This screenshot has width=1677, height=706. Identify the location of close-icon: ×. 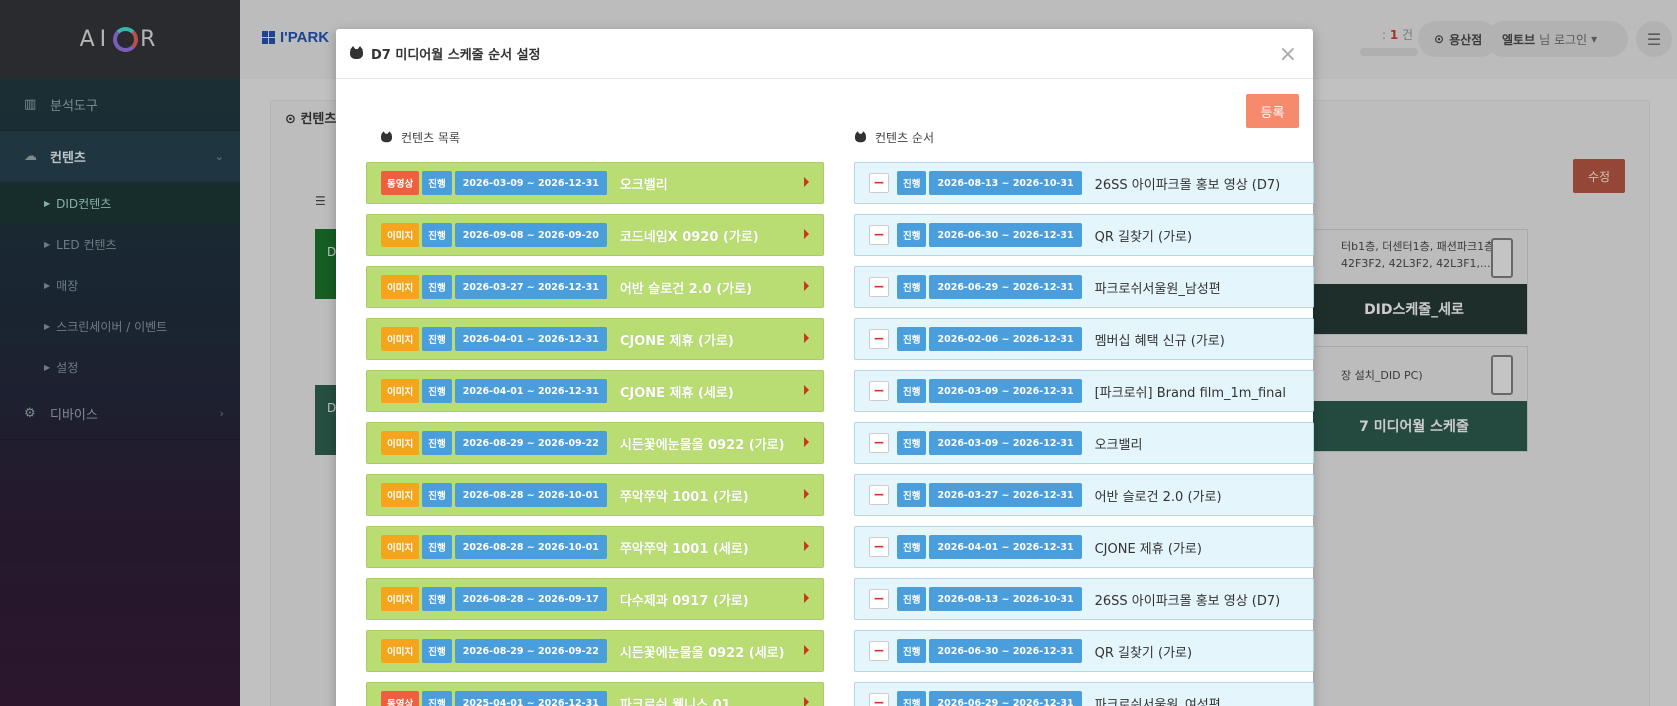
(1288, 54).